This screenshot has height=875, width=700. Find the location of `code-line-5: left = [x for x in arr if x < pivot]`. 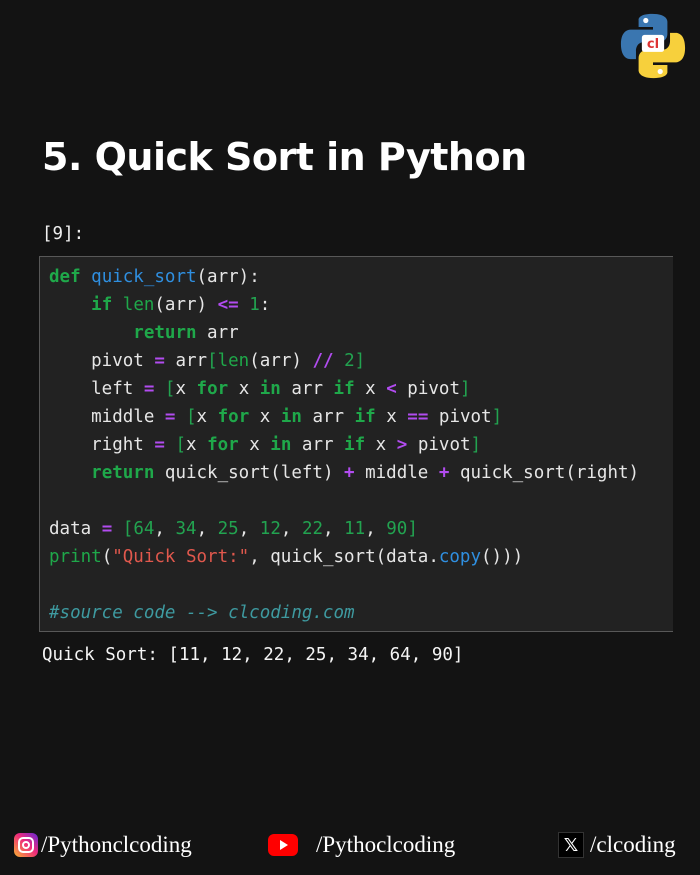

code-line-5: left = [x for x in arr if x < pivot] is located at coordinates (260, 389).